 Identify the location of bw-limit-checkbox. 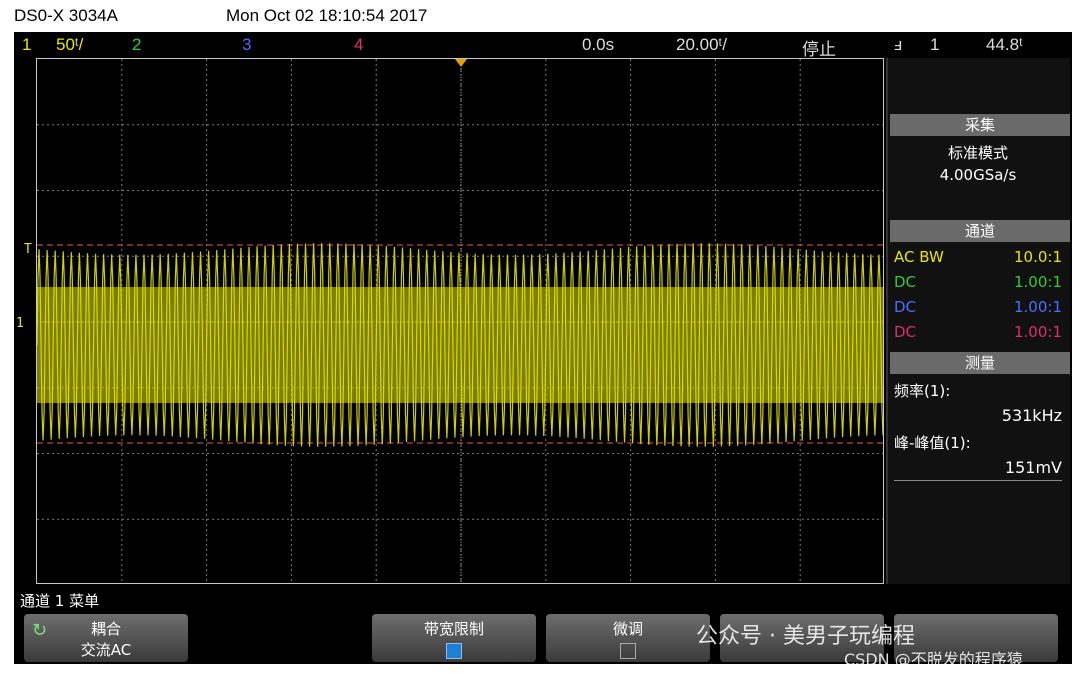
(454, 651).